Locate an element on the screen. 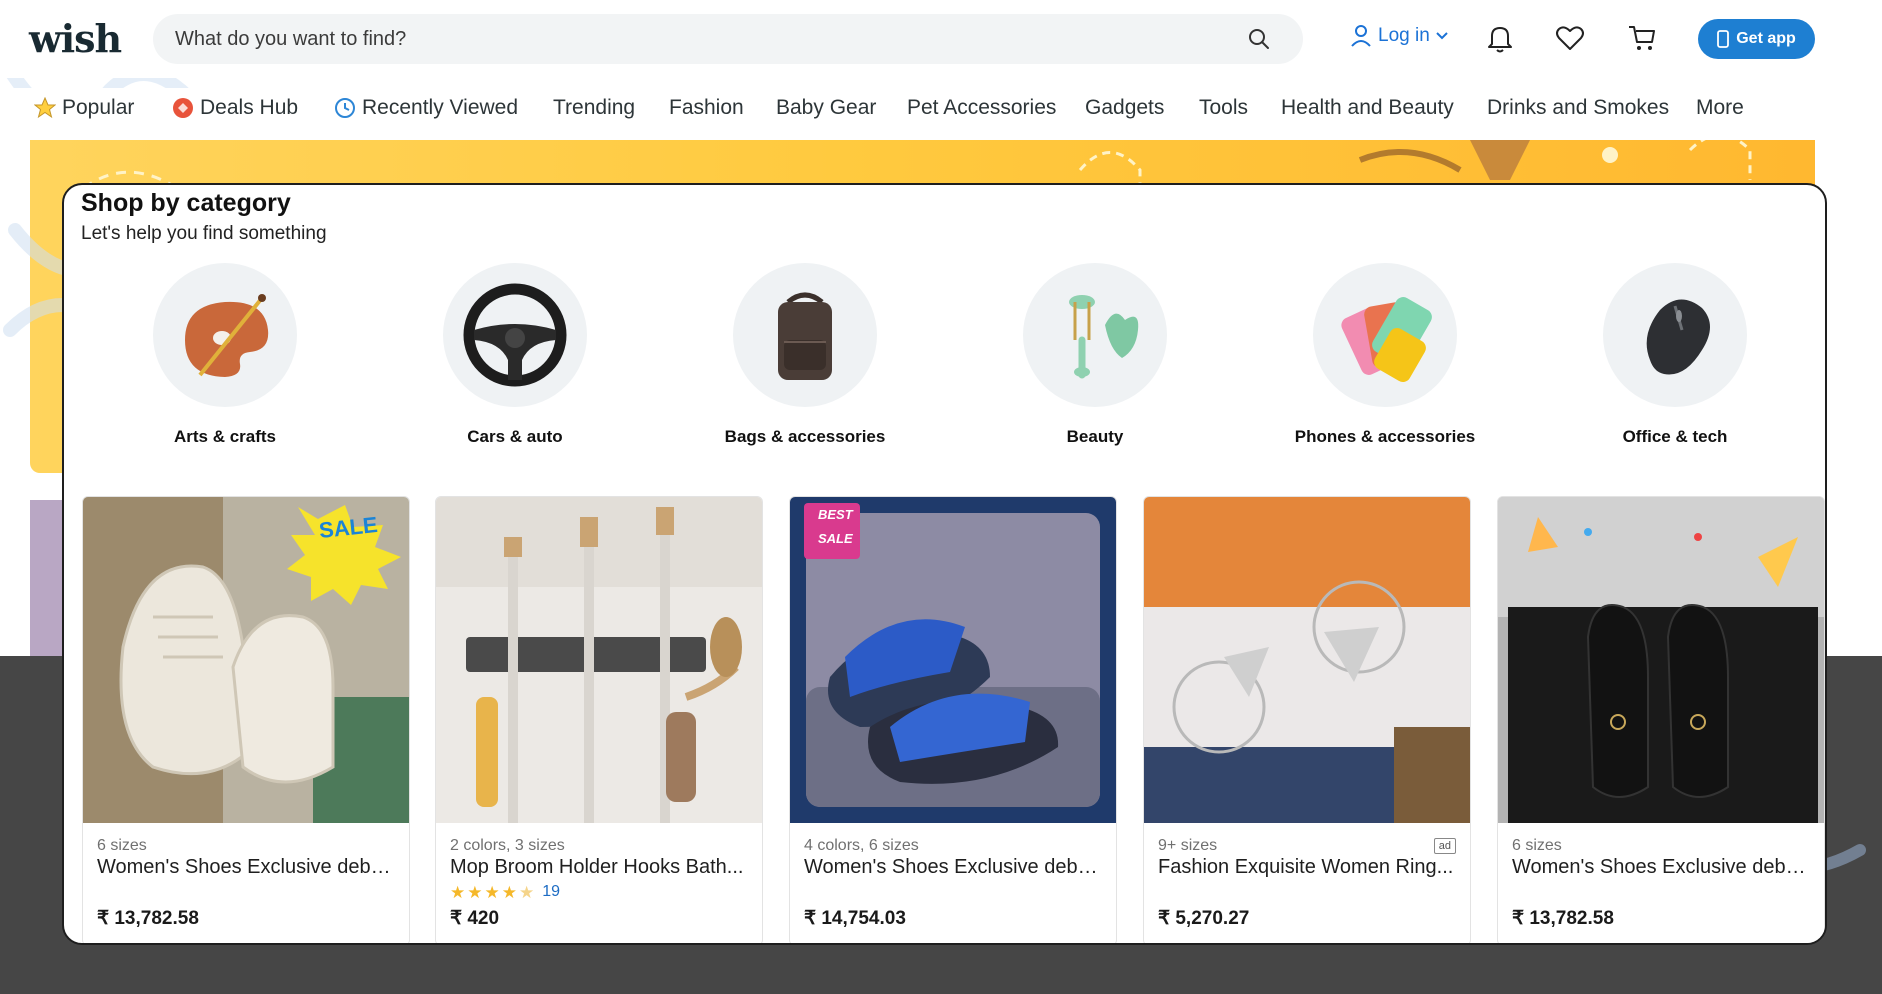 The width and height of the screenshot is (1882, 994). heart-icon is located at coordinates (1570, 38).